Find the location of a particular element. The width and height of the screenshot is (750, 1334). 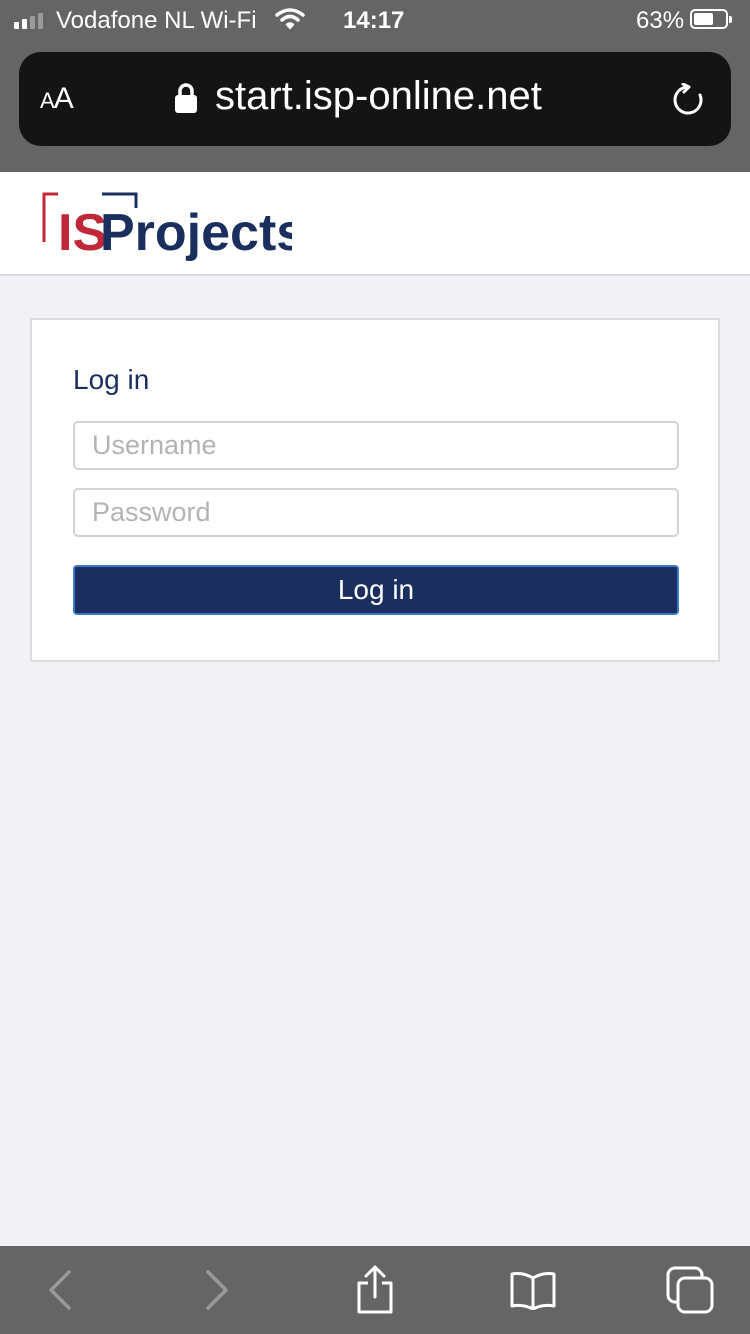

wifi-icon is located at coordinates (290, 21).